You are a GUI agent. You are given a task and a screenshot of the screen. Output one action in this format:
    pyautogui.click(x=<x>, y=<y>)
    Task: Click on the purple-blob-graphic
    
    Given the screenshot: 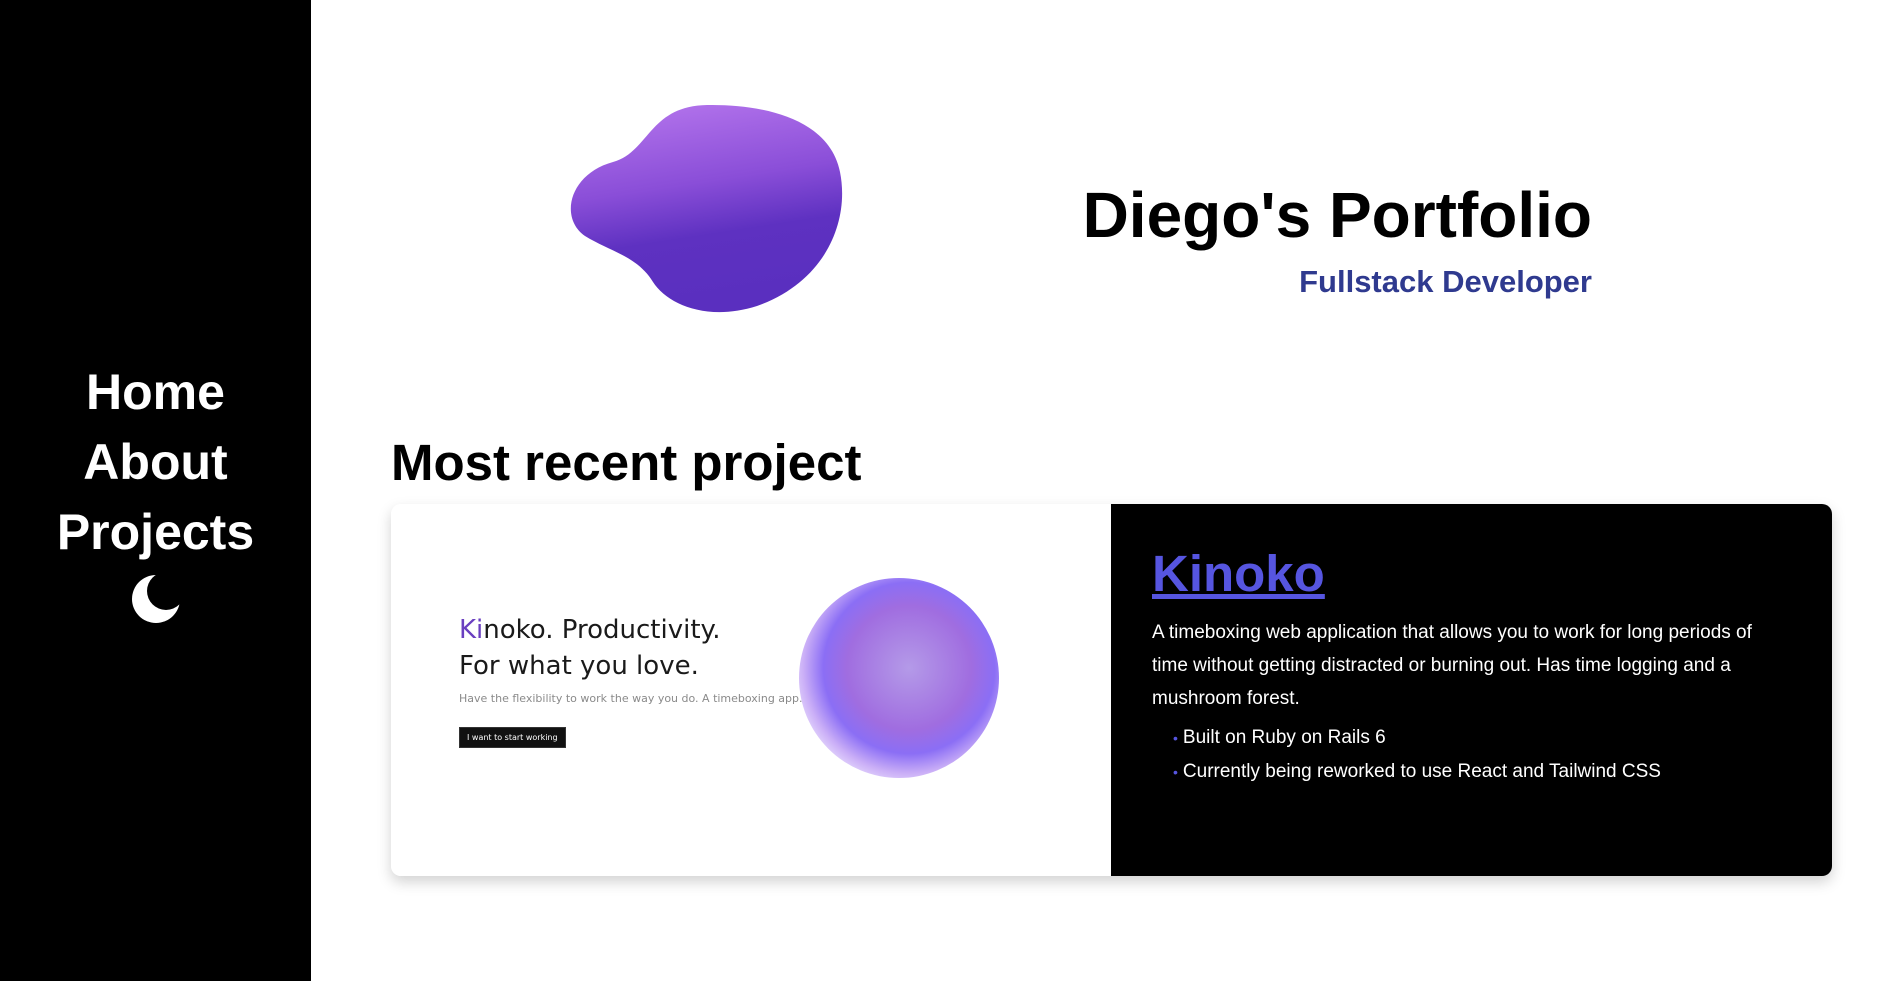 What is the action you would take?
    pyautogui.click(x=706, y=208)
    